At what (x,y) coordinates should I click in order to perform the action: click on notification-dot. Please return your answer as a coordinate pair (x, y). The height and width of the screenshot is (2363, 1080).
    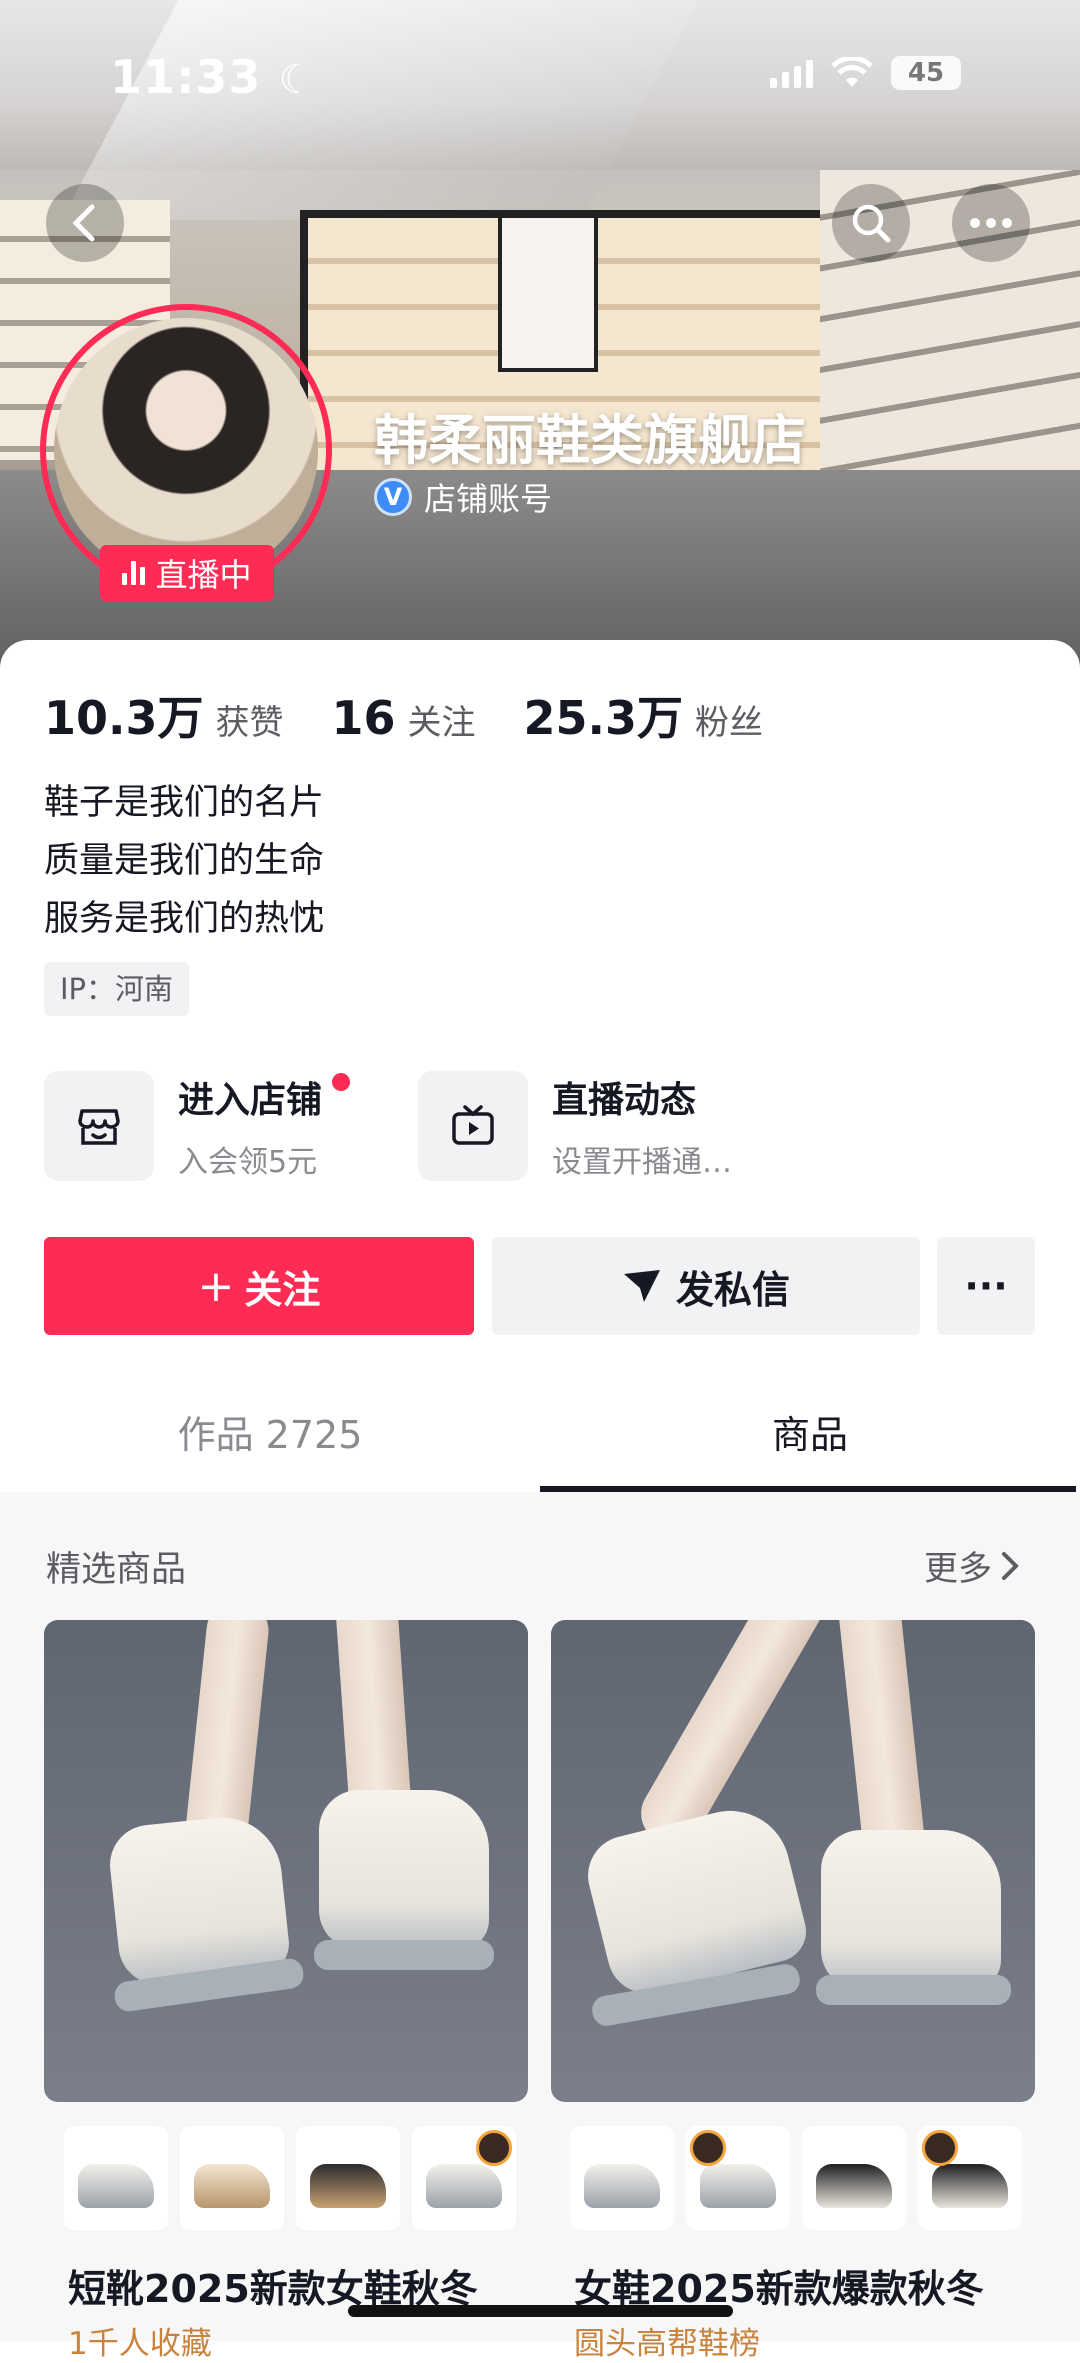
    Looking at the image, I should click on (341, 1082).